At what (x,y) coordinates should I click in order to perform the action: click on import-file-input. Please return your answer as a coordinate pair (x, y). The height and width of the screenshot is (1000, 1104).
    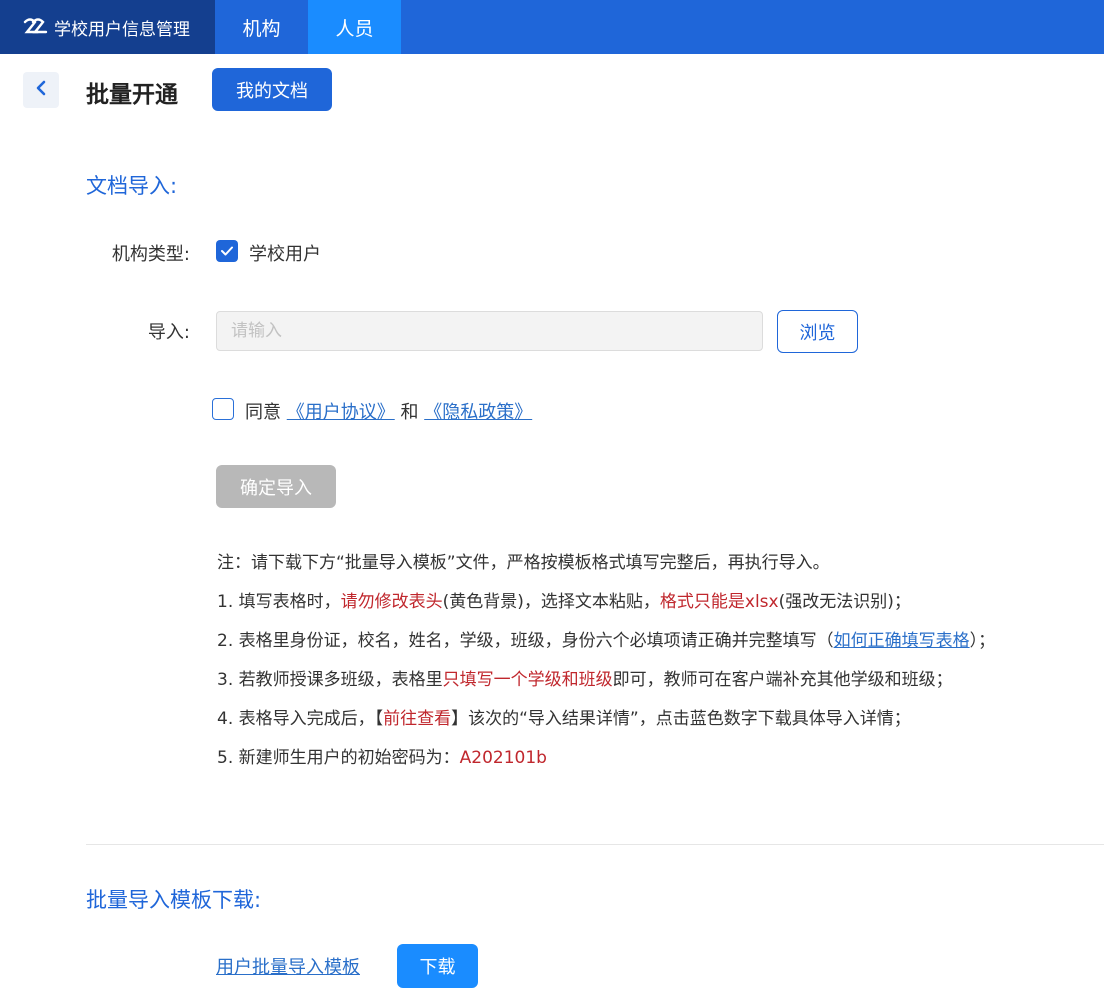
    Looking at the image, I should click on (489, 331).